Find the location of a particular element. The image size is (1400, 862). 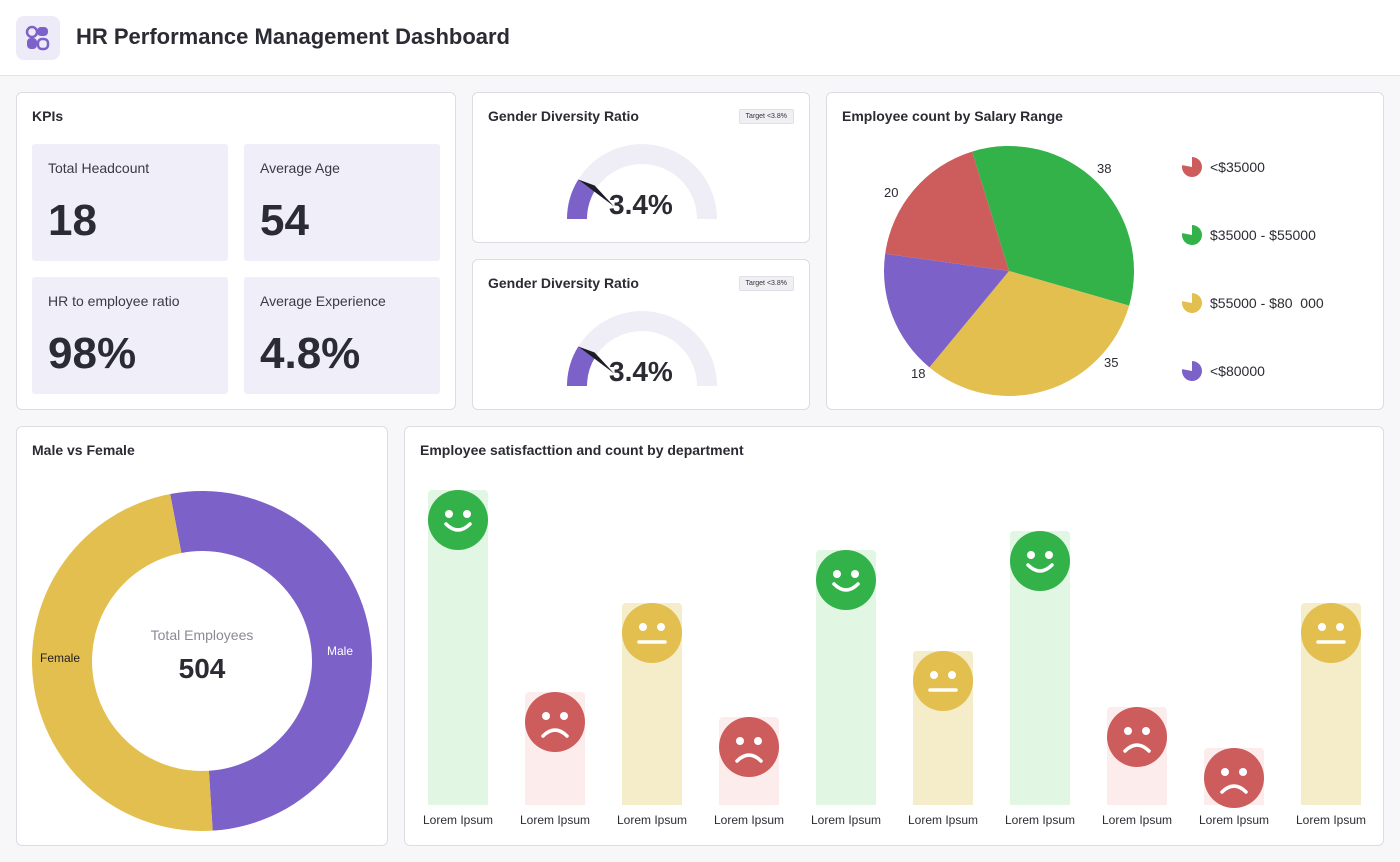

legend-item-35000-55000: $35000 - $55000 is located at coordinates (1249, 235).